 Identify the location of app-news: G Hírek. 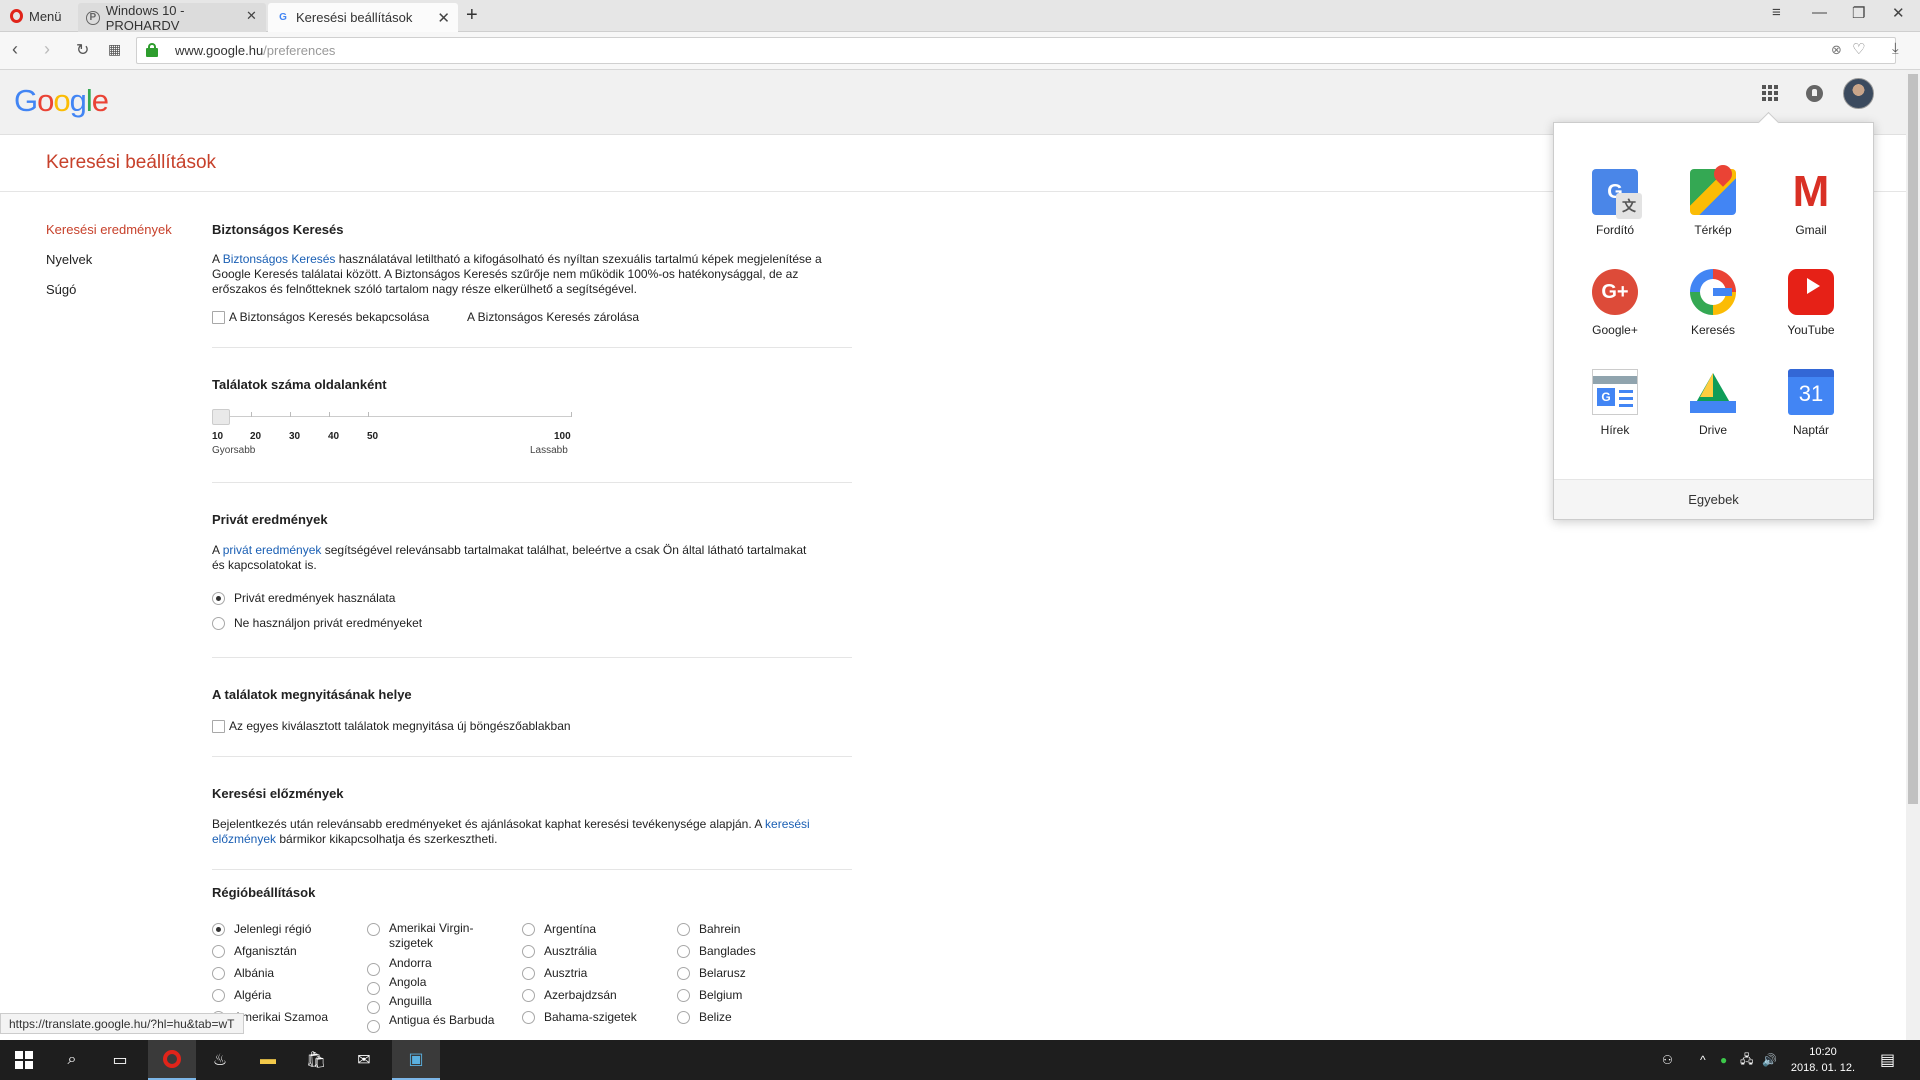
(1615, 403).